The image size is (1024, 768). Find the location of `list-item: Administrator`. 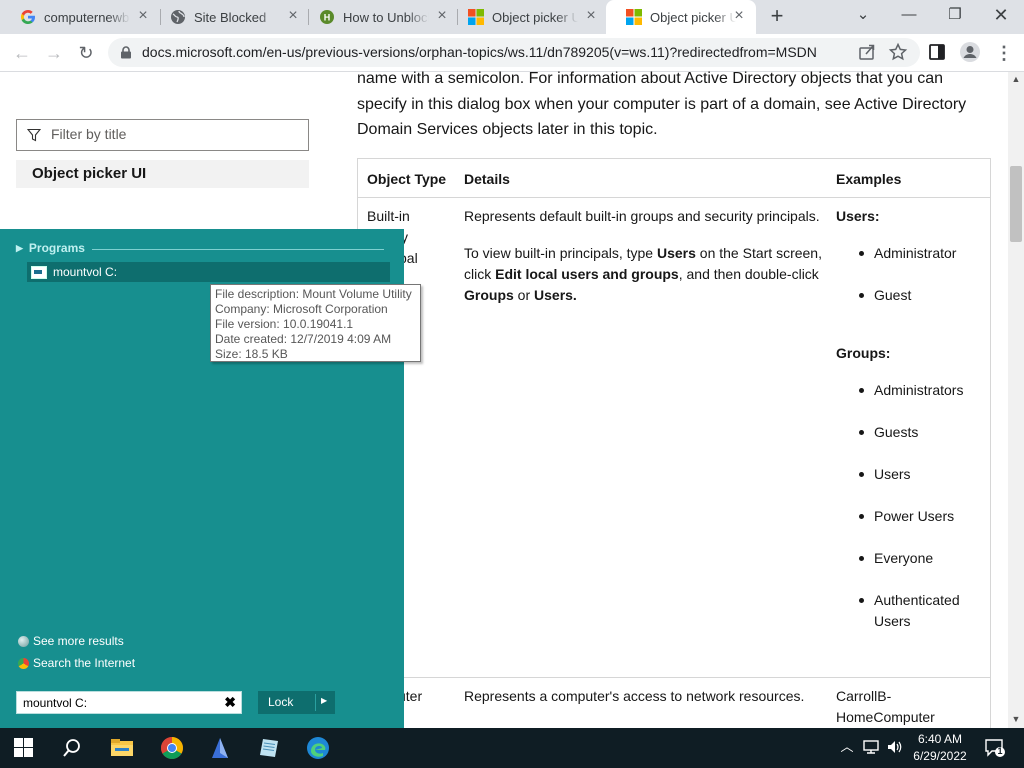

list-item: Administrator is located at coordinates (896, 264).